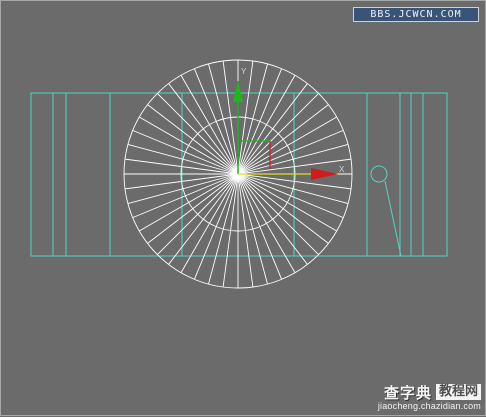 The height and width of the screenshot is (417, 486). What do you see at coordinates (407, 392) in the screenshot?
I see `watermark-brand: 查字典` at bounding box center [407, 392].